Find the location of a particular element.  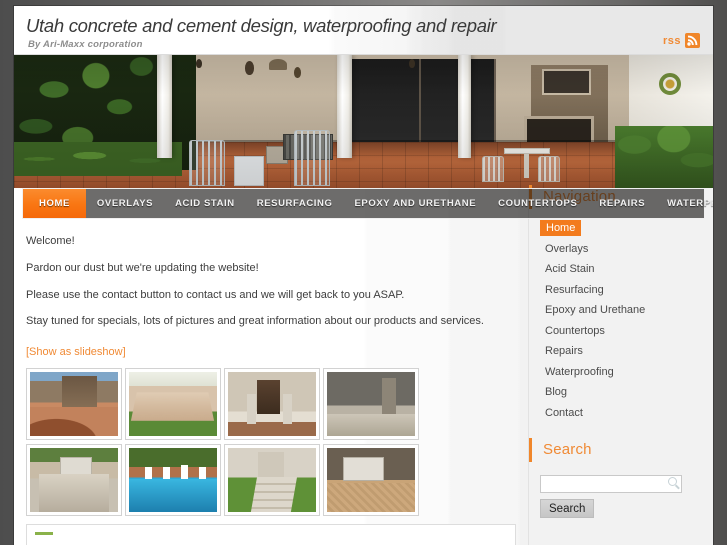

search-form: Search is located at coordinates (621, 496).